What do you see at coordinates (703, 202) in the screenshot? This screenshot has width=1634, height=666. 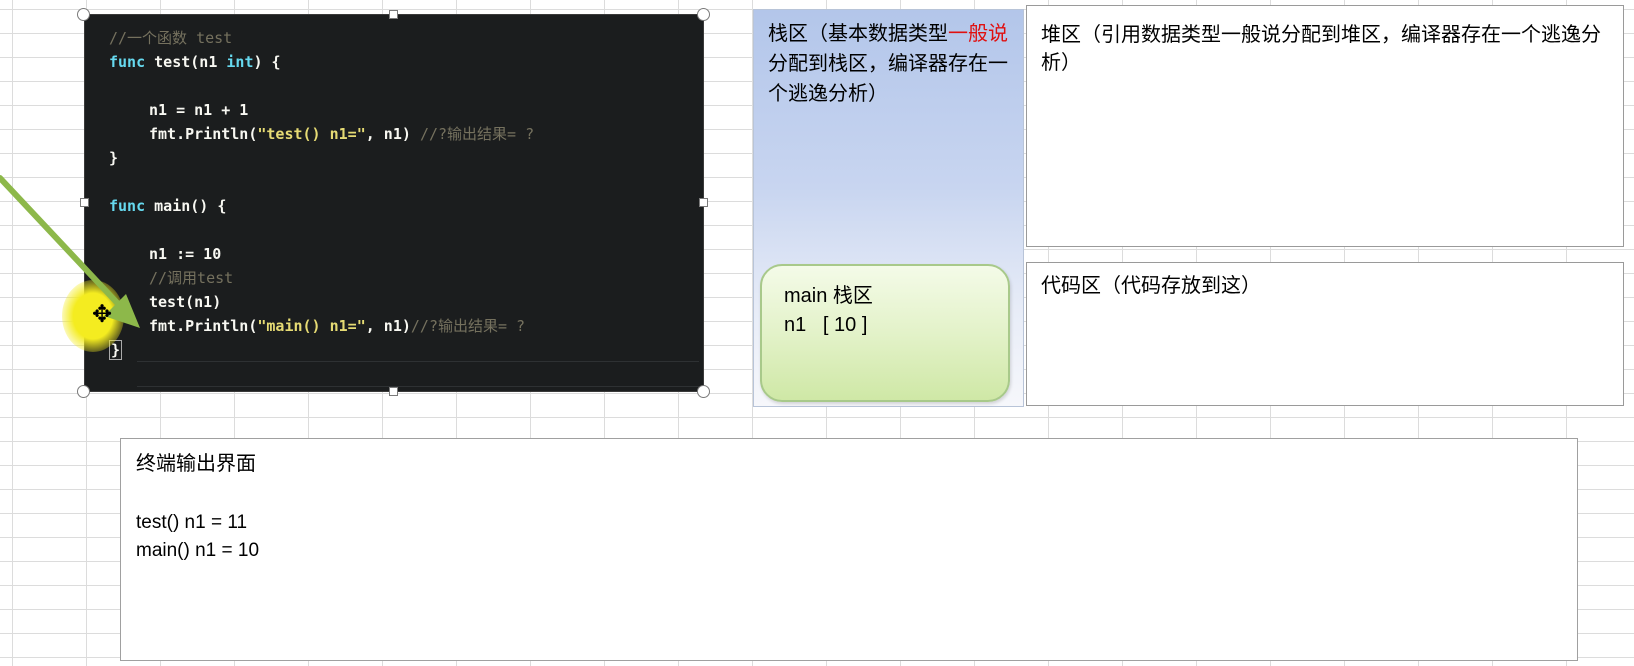 I see `resize-handle-right` at bounding box center [703, 202].